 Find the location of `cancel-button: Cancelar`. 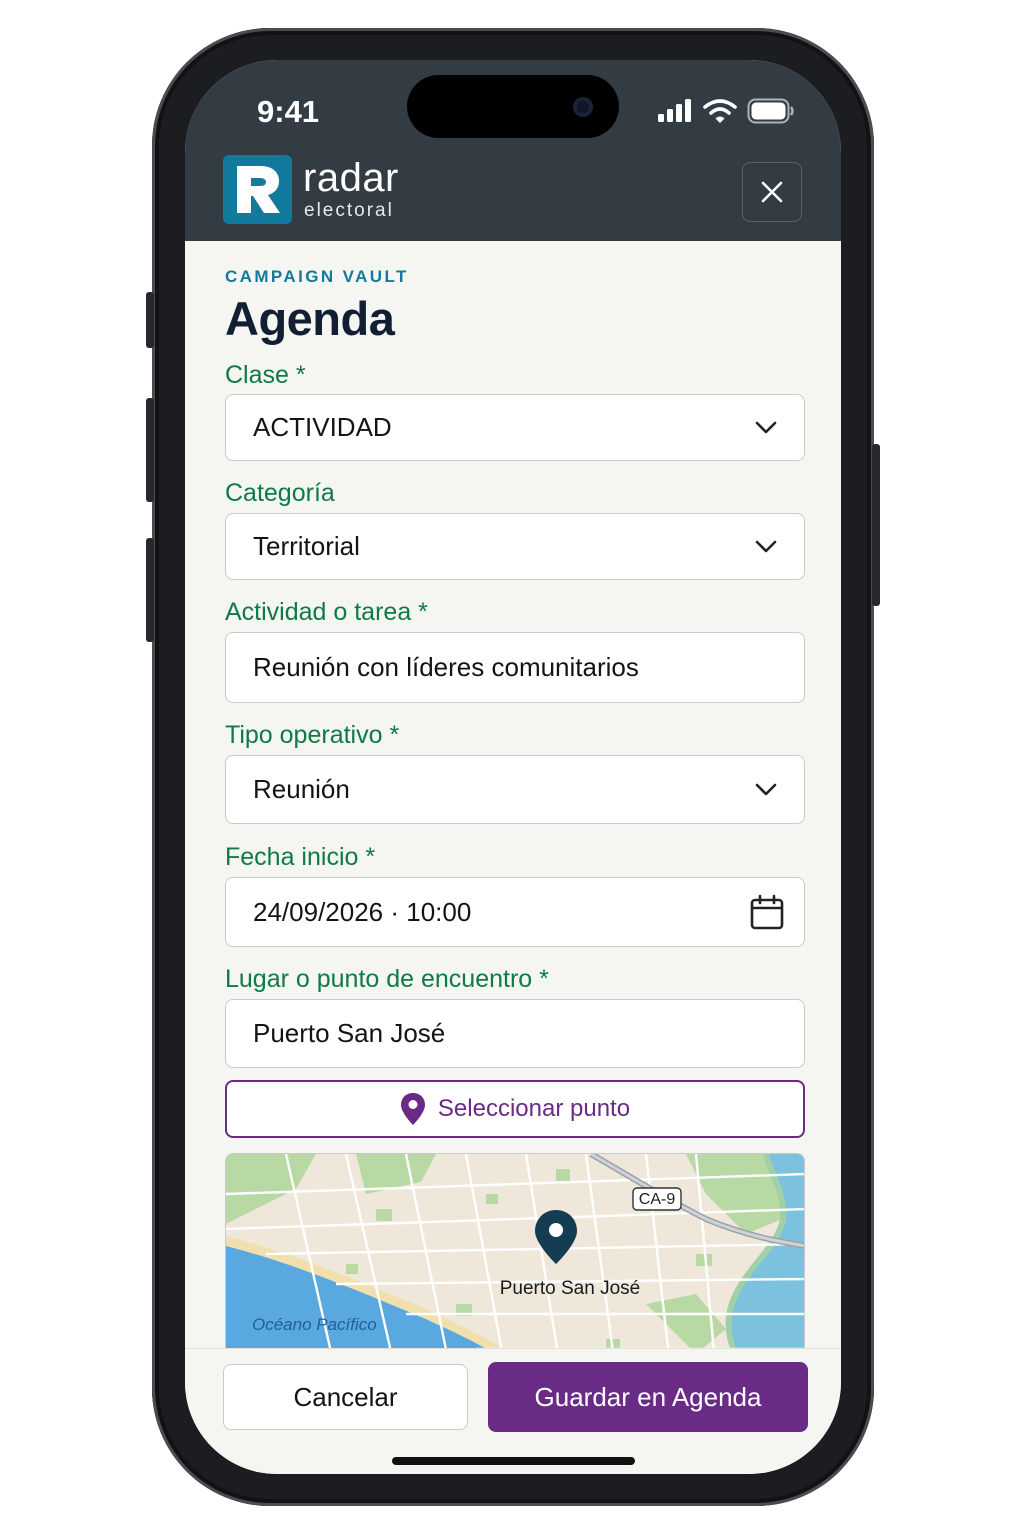

cancel-button: Cancelar is located at coordinates (345, 1397).